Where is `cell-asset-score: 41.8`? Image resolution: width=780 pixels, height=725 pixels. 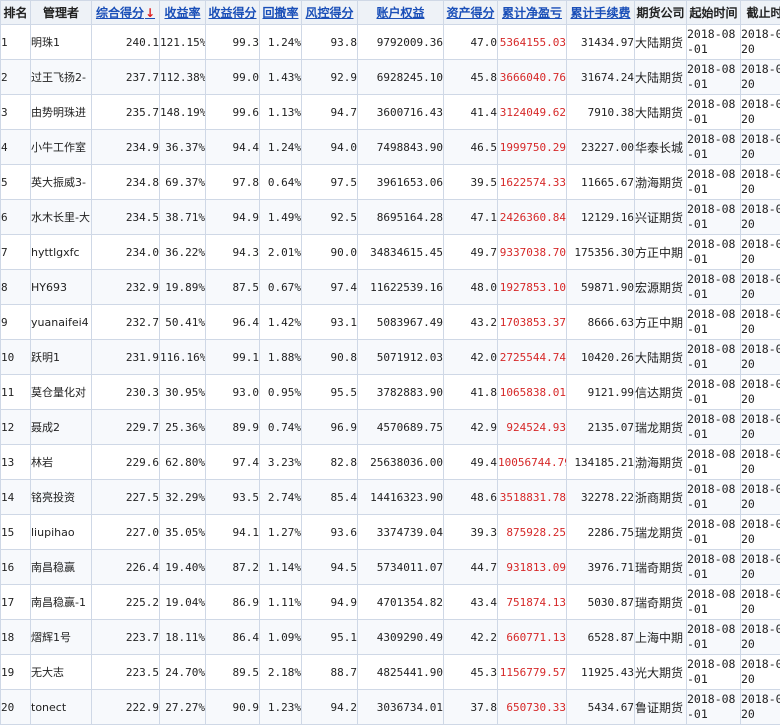
cell-asset-score: 41.8 is located at coordinates (471, 392).